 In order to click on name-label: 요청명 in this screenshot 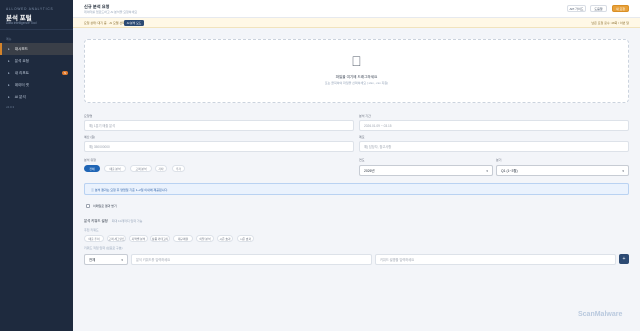, I will do `click(88, 116)`.